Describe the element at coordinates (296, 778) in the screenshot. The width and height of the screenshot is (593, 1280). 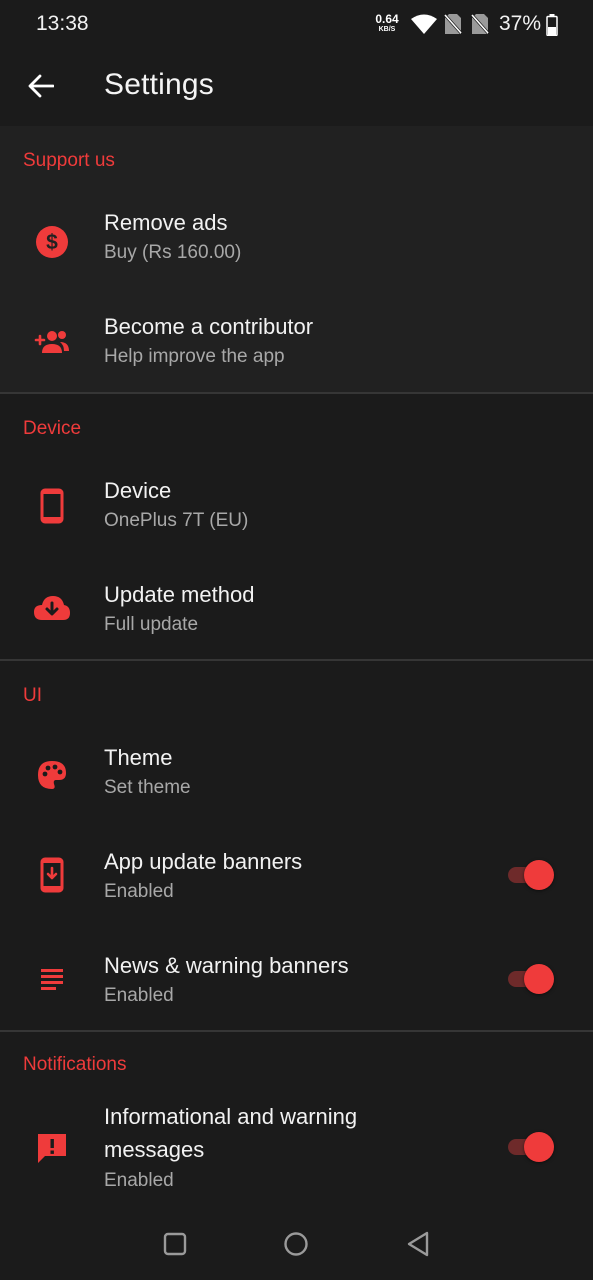
I see `theme-item: Theme Set theme` at that location.